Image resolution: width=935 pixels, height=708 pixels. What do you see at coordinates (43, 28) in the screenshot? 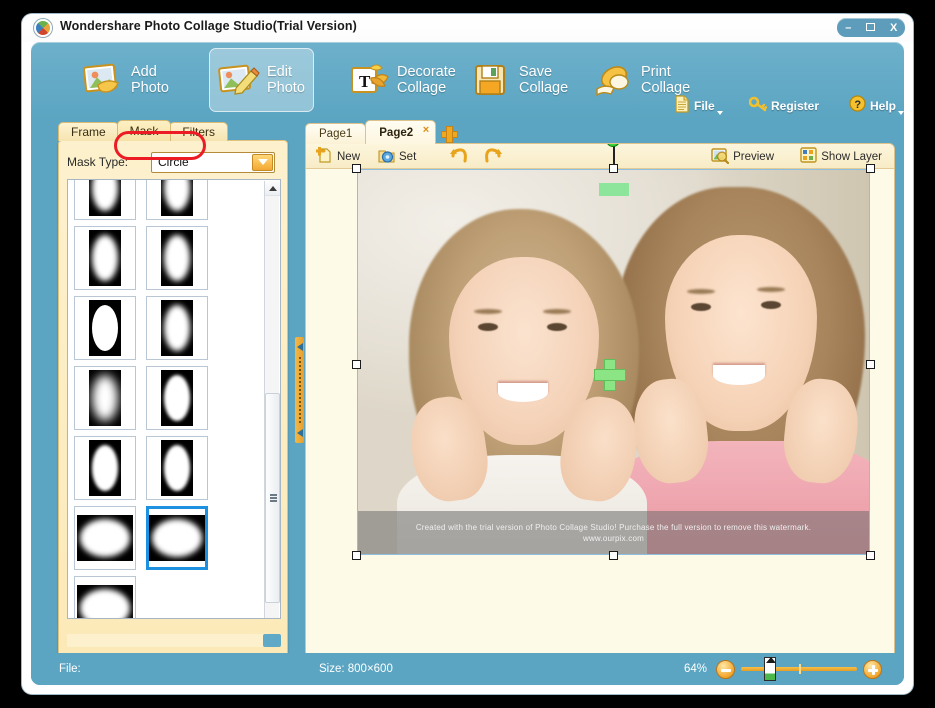
I see `wondershare-logo-icon` at bounding box center [43, 28].